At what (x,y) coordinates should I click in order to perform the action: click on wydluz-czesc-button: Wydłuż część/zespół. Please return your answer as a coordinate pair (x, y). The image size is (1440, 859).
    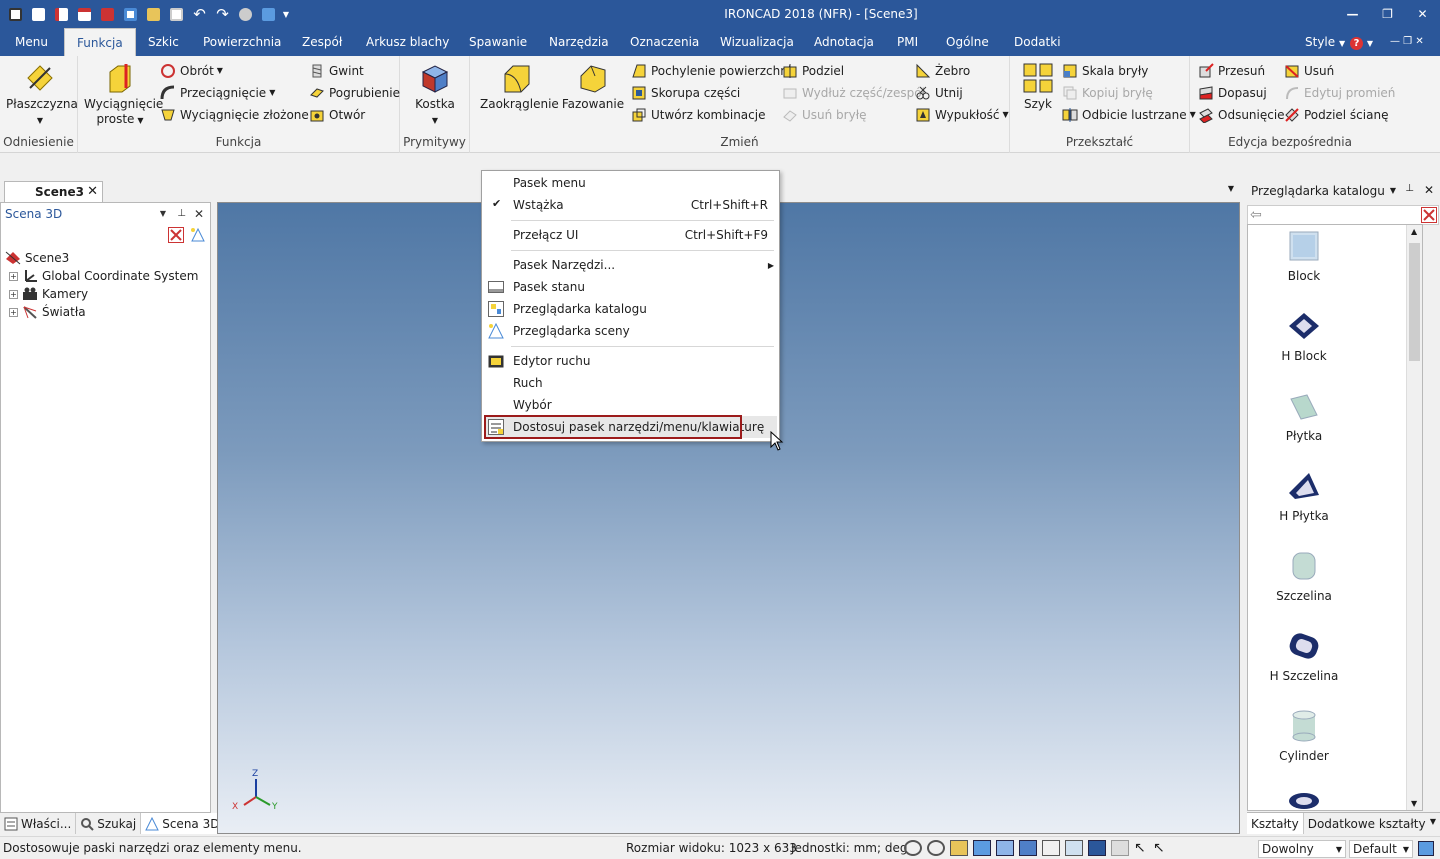
    Looking at the image, I should click on (853, 93).